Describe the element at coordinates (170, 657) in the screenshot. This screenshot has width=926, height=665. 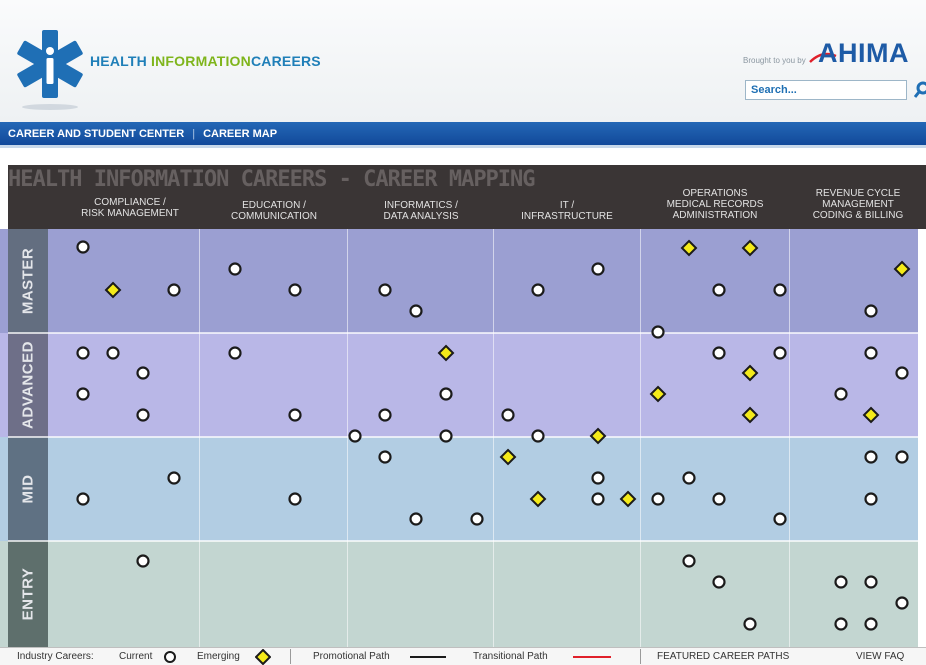
I see `current-circle-icon` at that location.